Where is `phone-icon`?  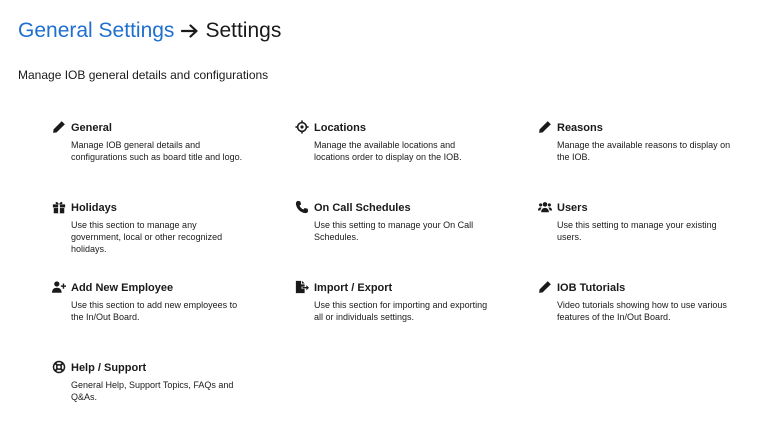 phone-icon is located at coordinates (304, 207).